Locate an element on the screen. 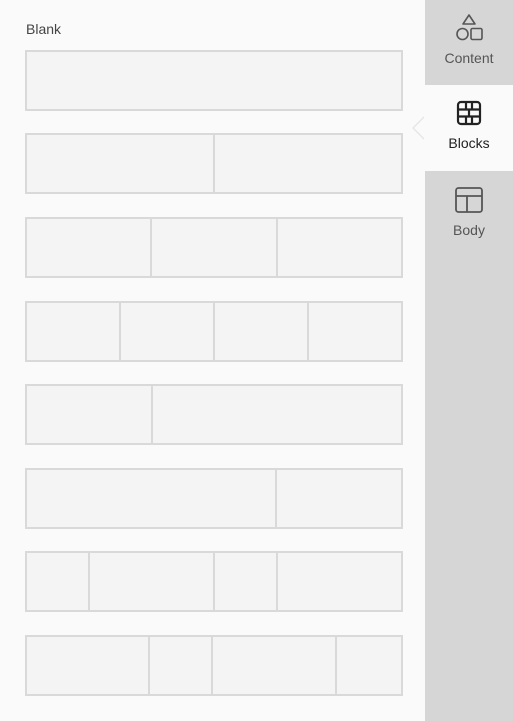  tab-body: Body is located at coordinates (469, 215).